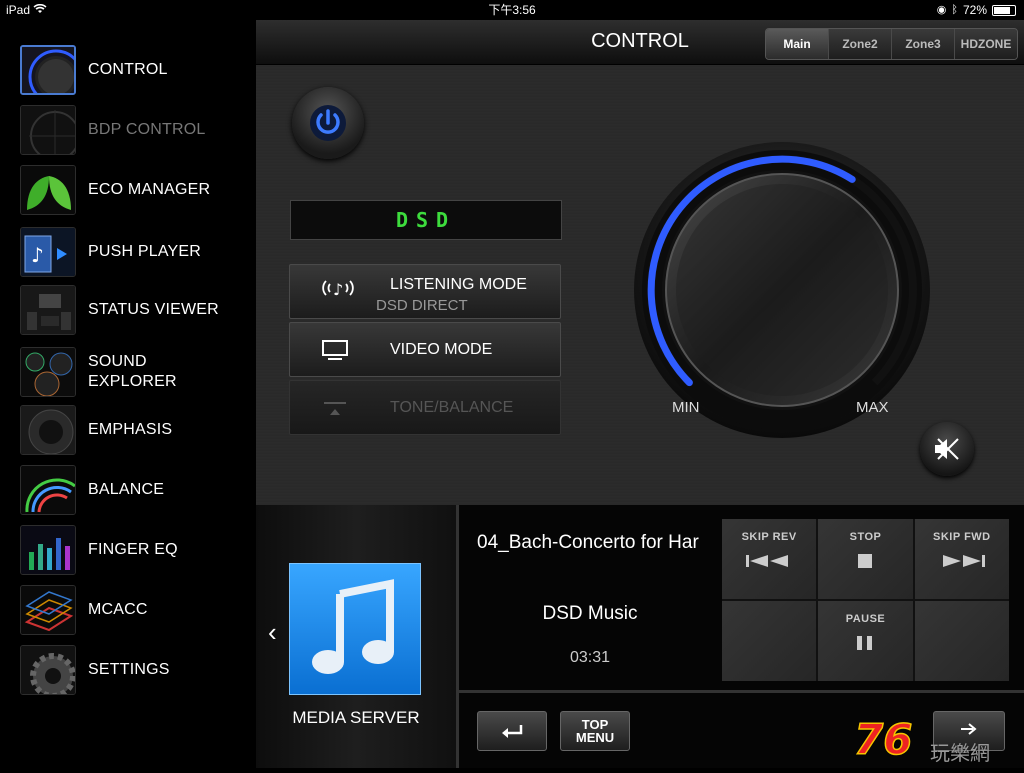 This screenshot has height=773, width=1024. What do you see at coordinates (145, 251) in the screenshot?
I see `sidebar-item-label: PUSH PLAYER` at bounding box center [145, 251].